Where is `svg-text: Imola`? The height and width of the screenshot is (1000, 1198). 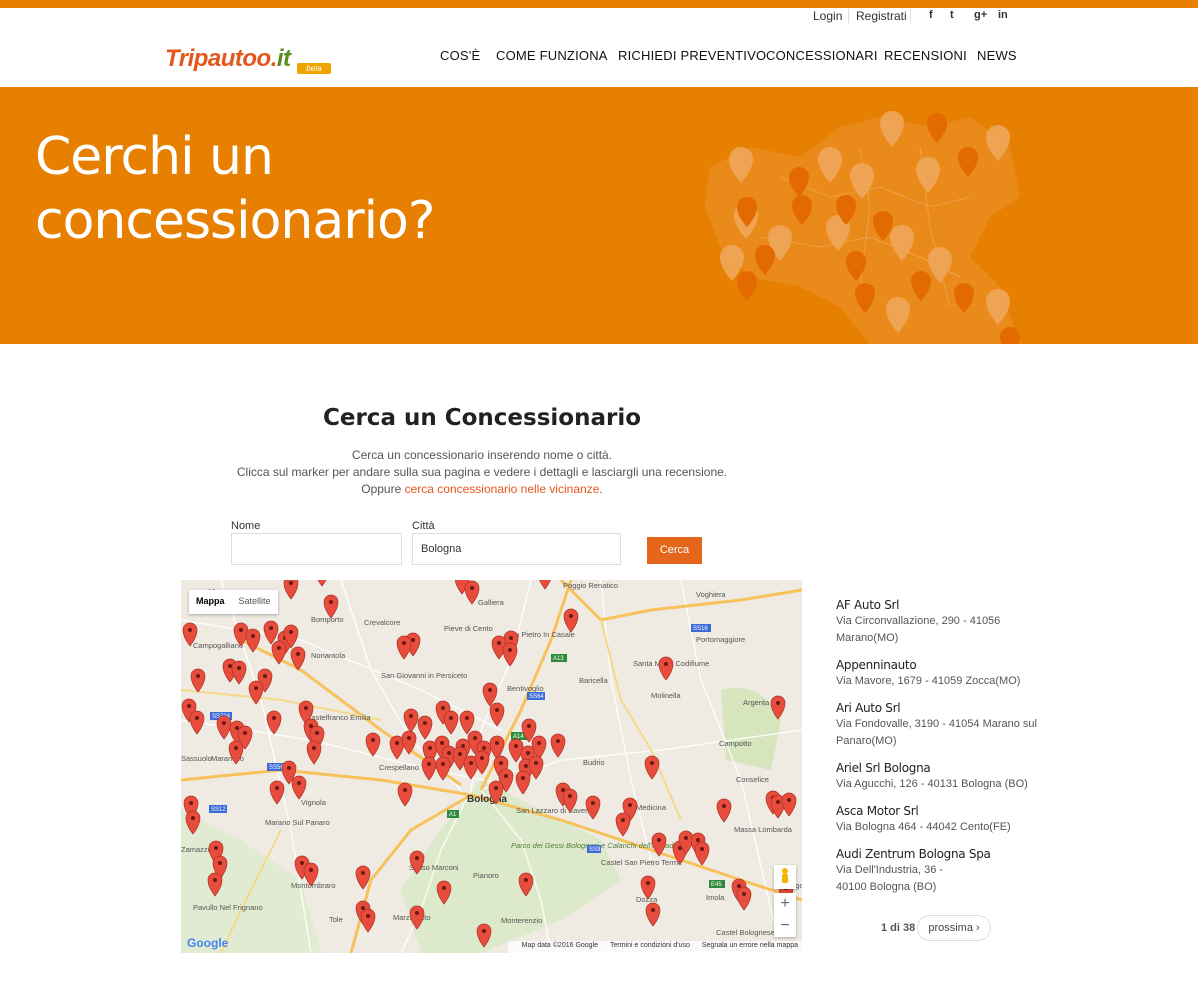 svg-text: Imola is located at coordinates (715, 897).